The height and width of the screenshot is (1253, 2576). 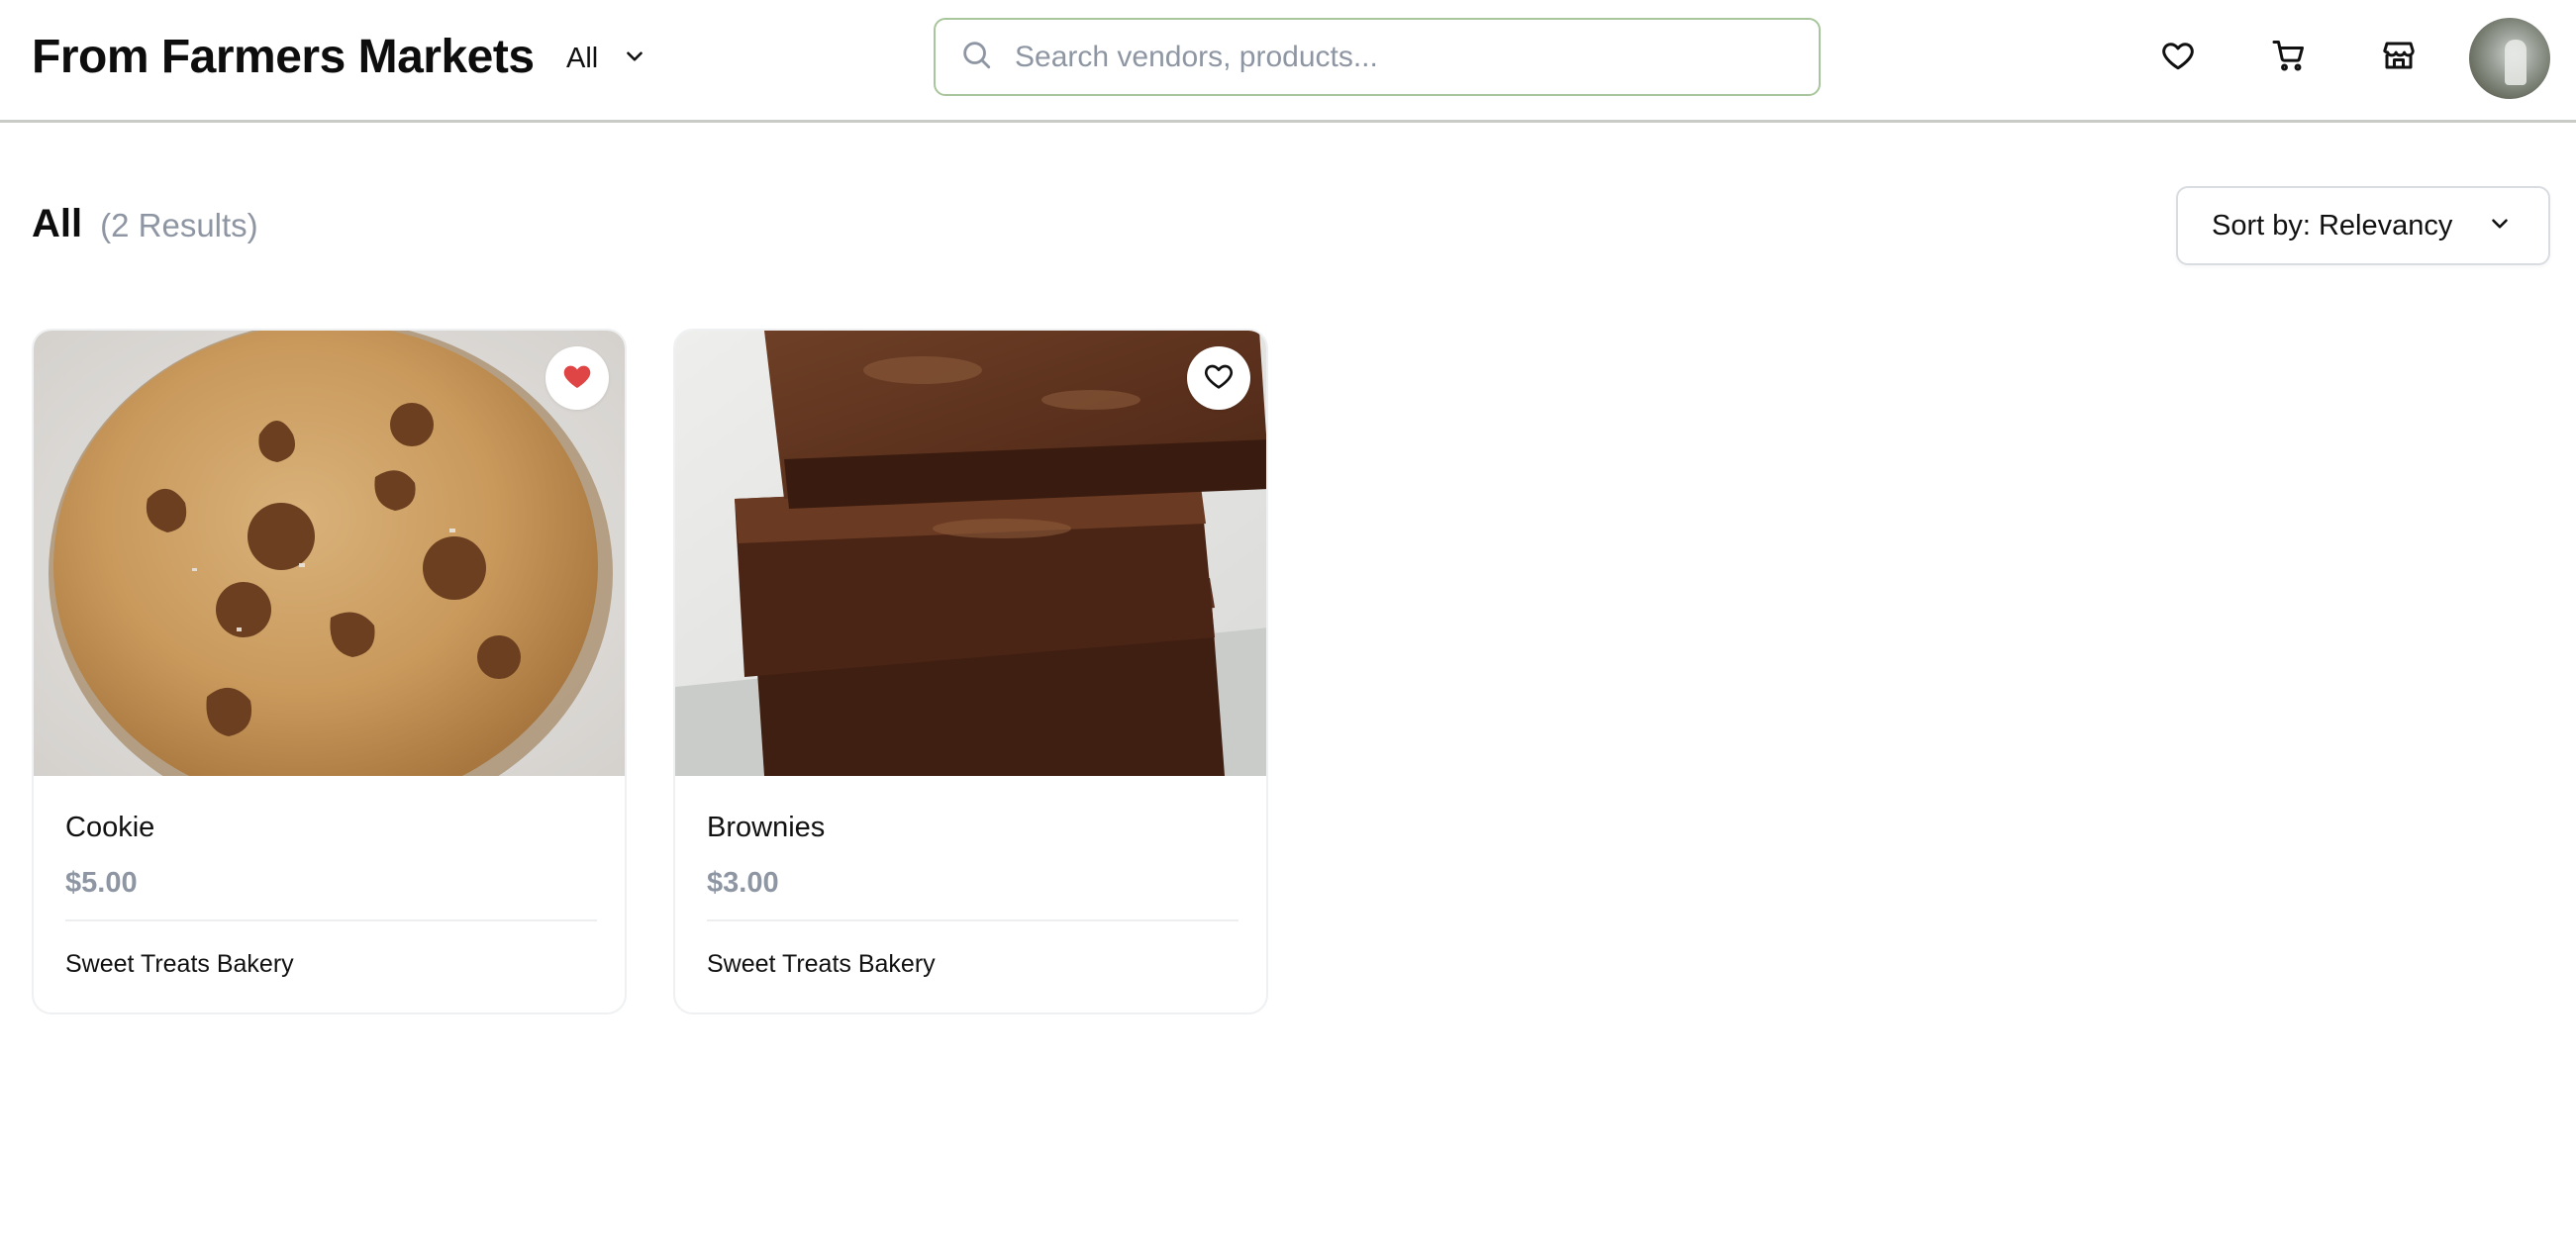 I want to click on product-name: Brownies, so click(x=766, y=828).